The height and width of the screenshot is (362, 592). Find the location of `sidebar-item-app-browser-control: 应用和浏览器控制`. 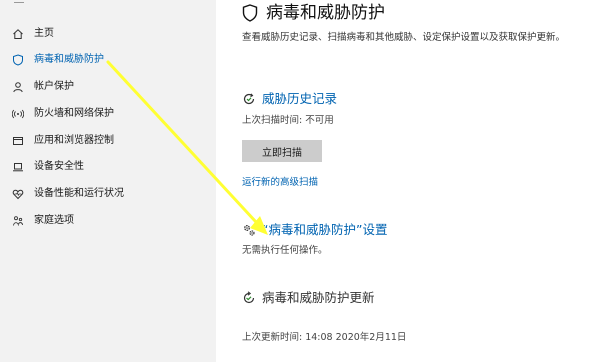

sidebar-item-app-browser-control: 应用和浏览器控制 is located at coordinates (108, 141).